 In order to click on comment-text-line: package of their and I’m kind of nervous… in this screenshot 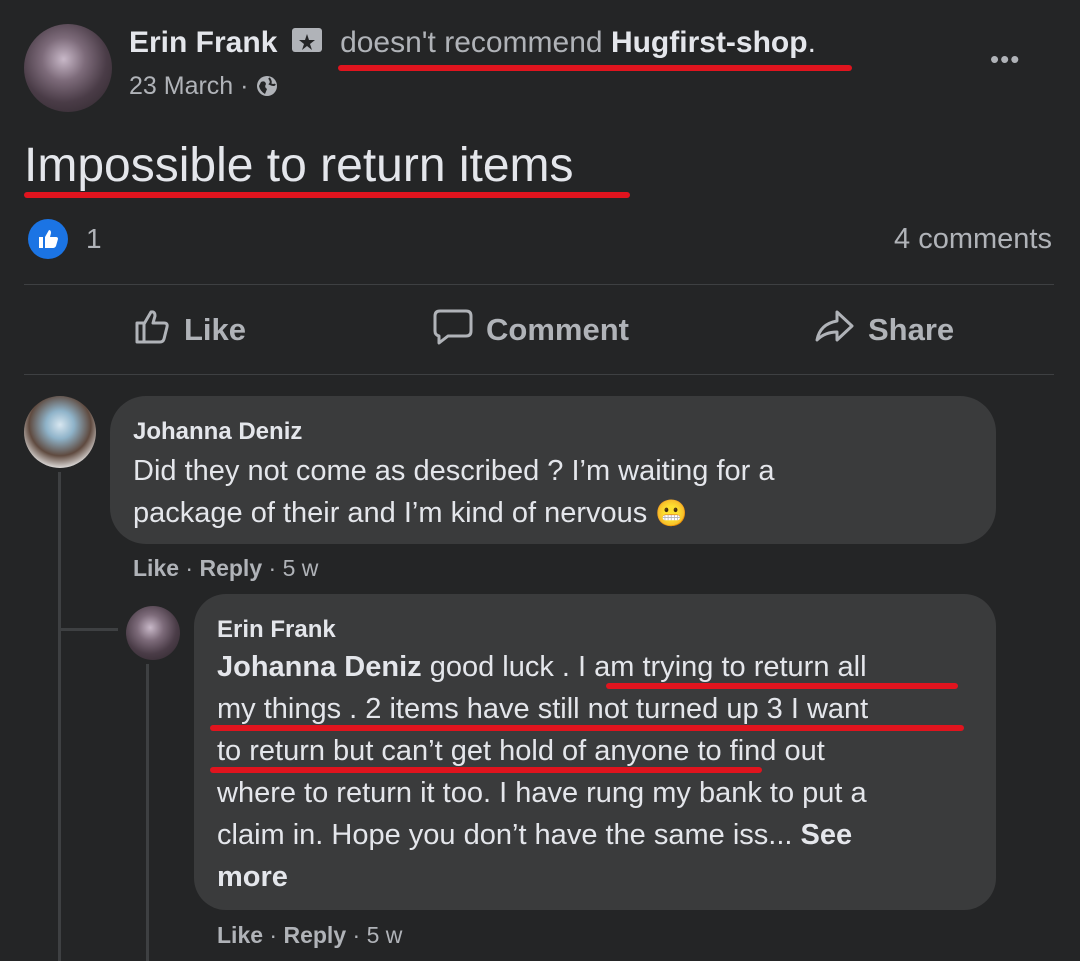, I will do `click(410, 513)`.